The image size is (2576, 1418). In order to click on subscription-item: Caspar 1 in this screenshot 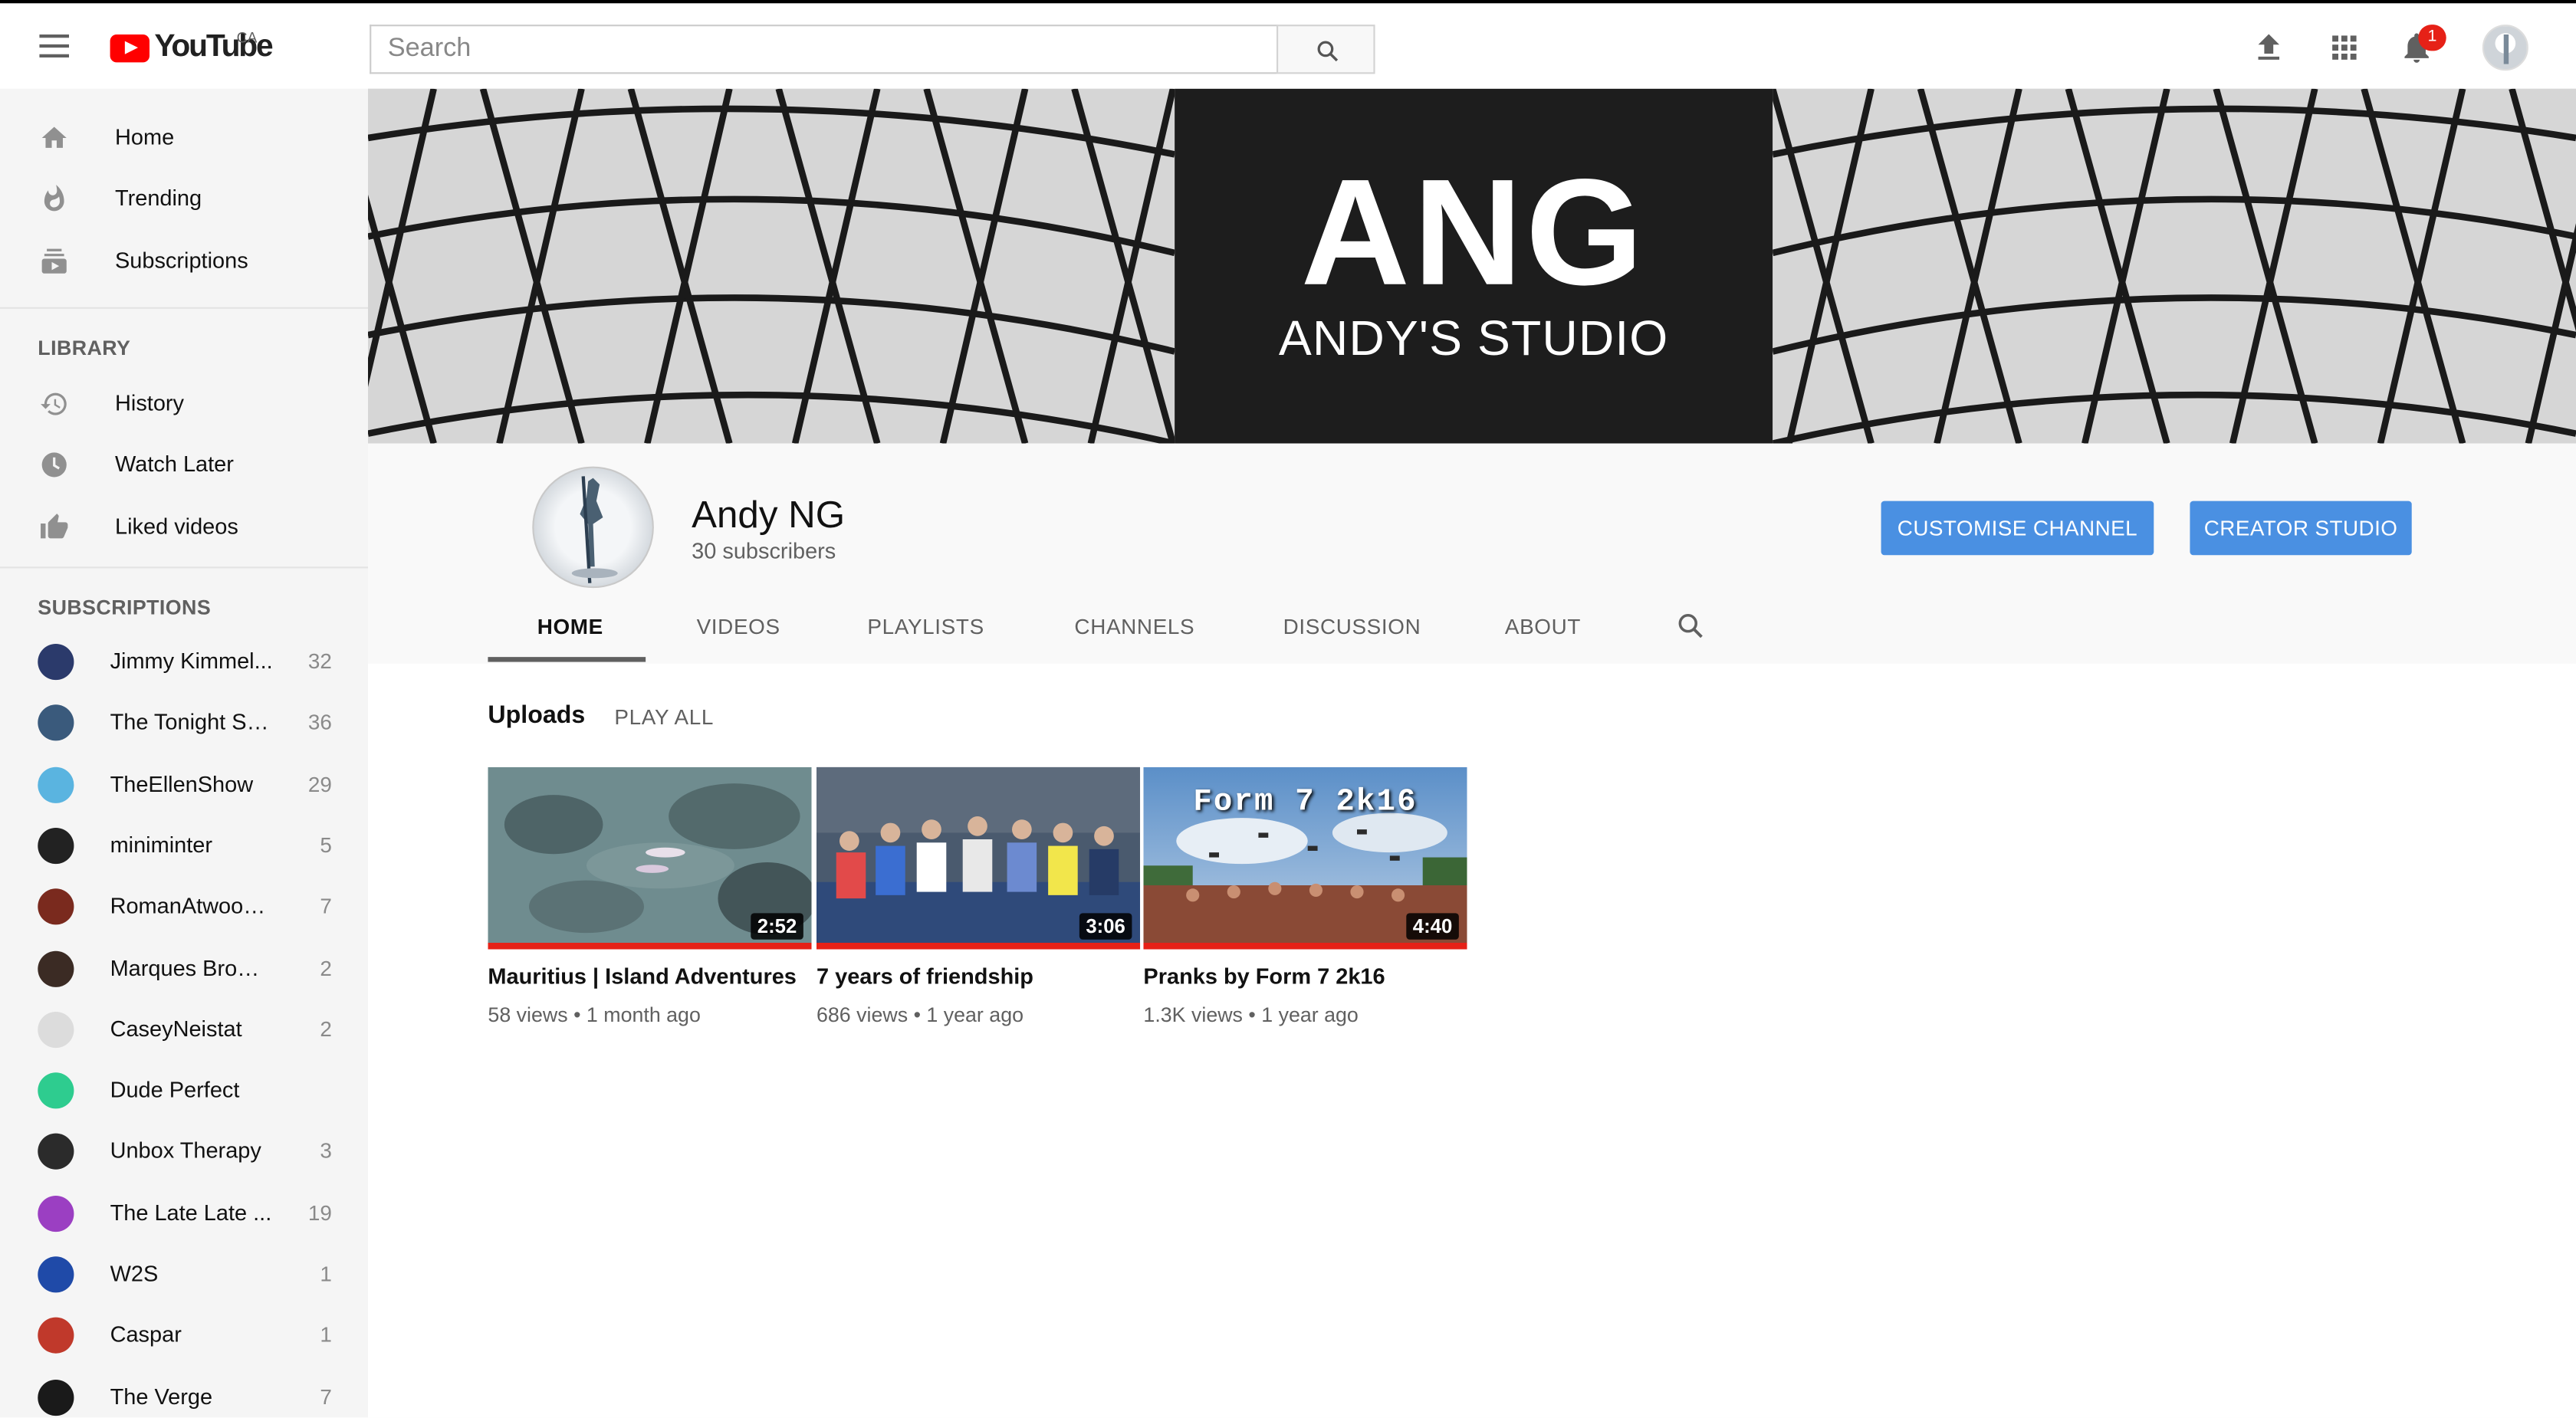, I will do `click(184, 1335)`.